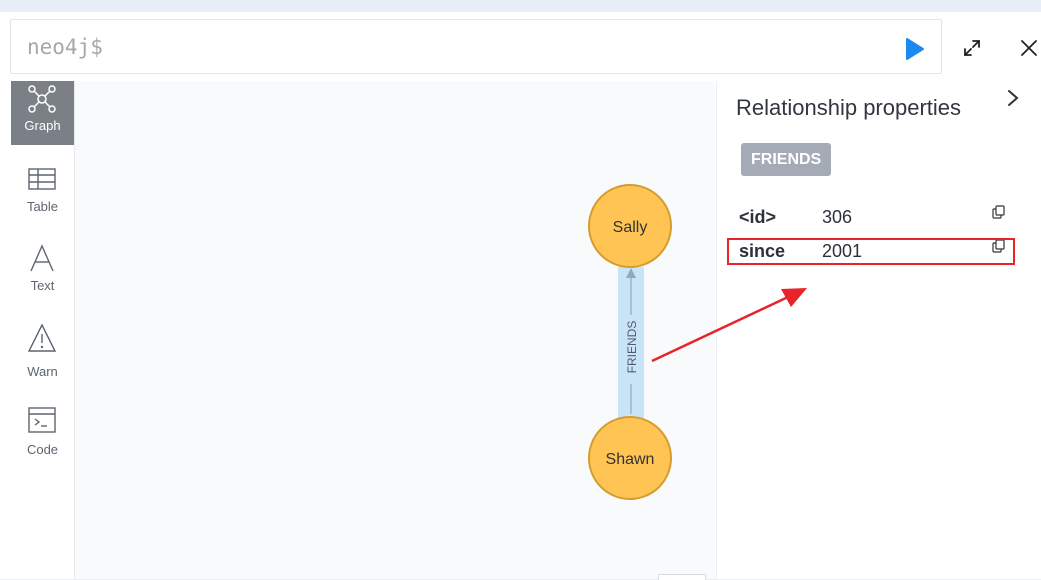 This screenshot has width=1041, height=580. What do you see at coordinates (42, 273) in the screenshot?
I see `sidebar-item-text: Text` at bounding box center [42, 273].